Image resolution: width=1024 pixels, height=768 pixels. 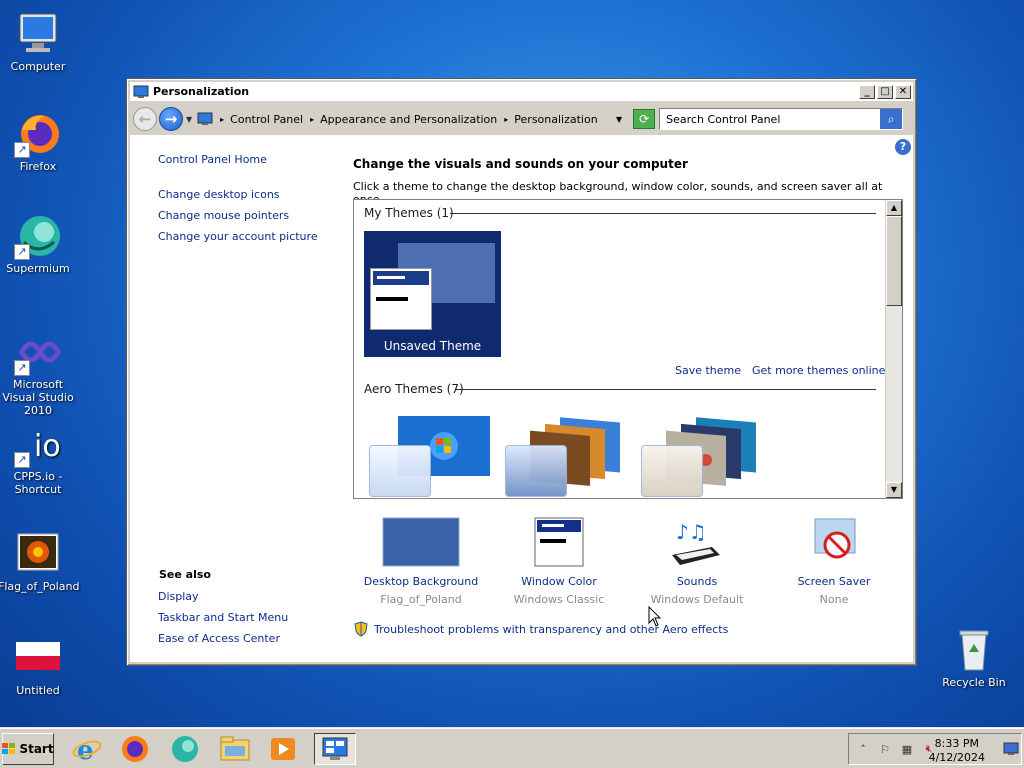 I want to click on scroll-thumb, so click(x=894, y=261).